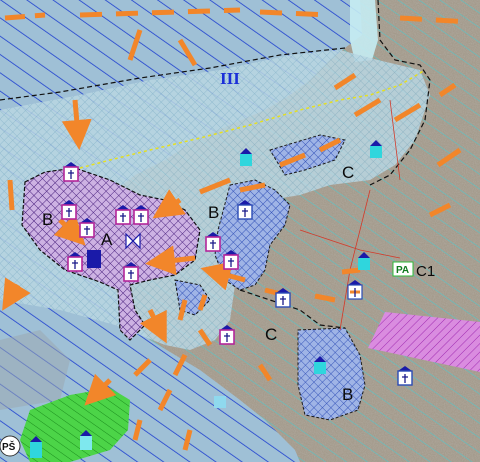 The image size is (480, 462). I want to click on zone-label-c-north: C, so click(348, 172).